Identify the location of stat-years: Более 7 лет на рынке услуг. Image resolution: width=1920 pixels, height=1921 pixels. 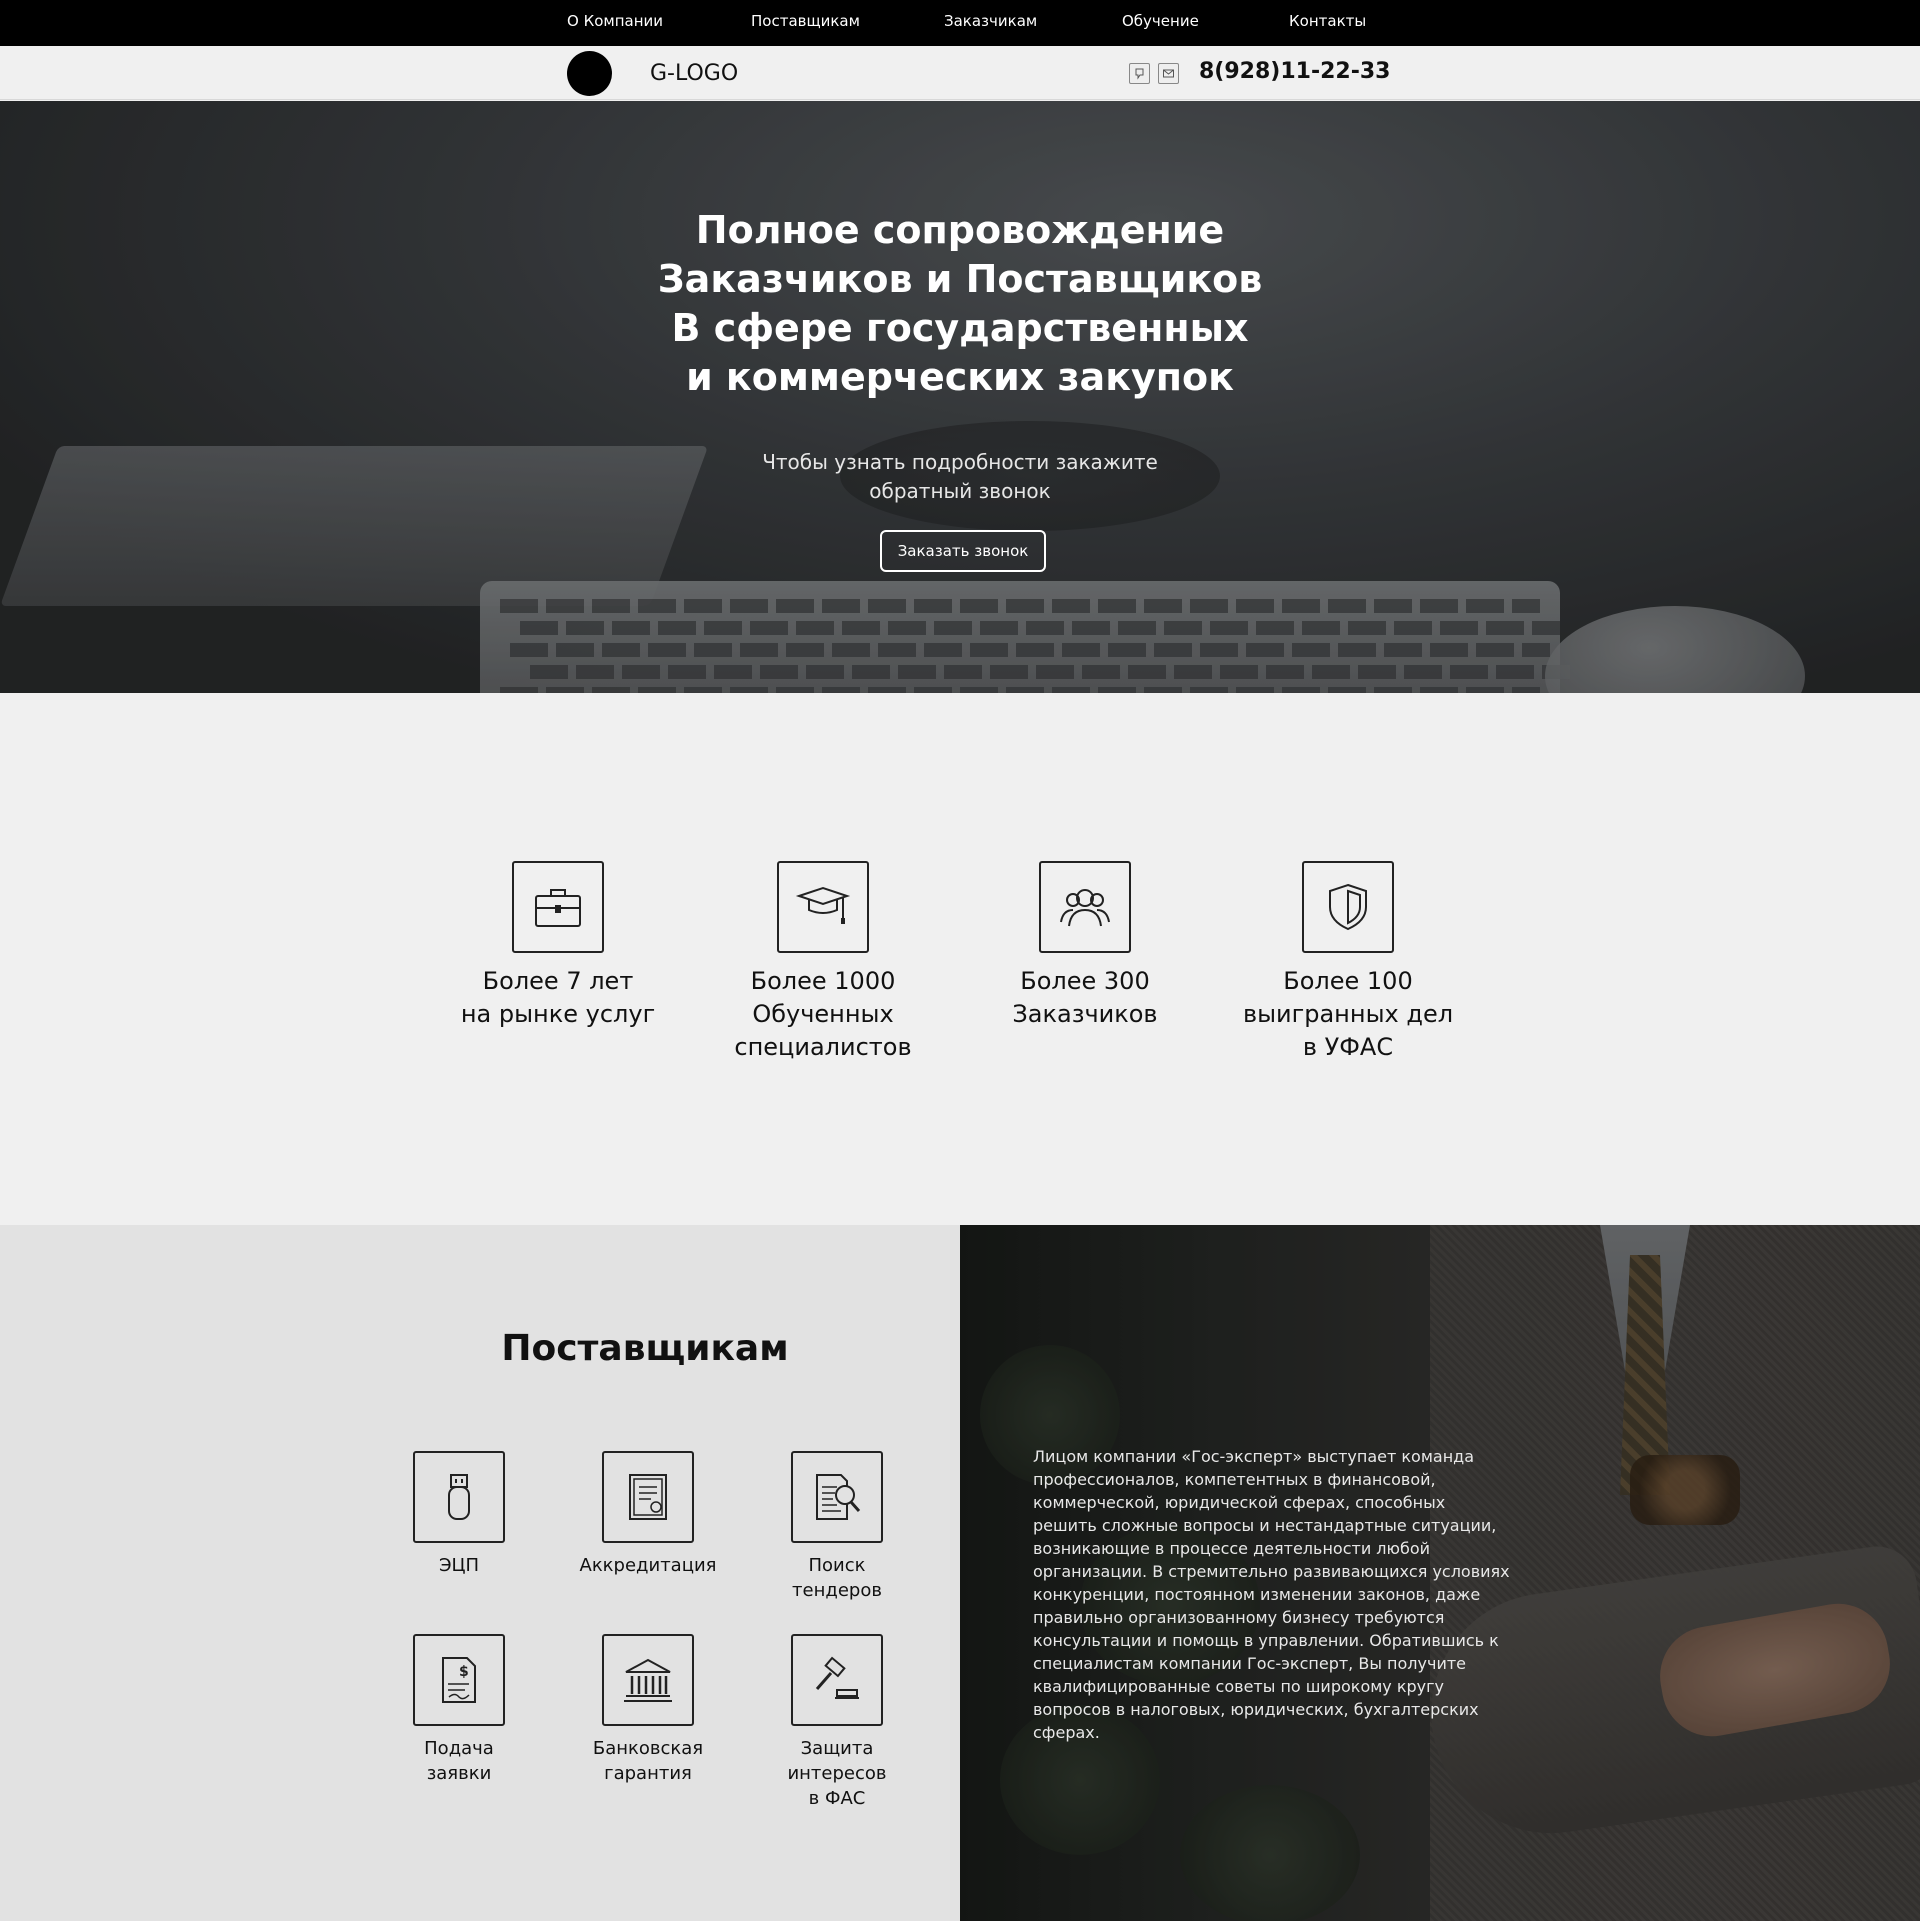
(558, 946).